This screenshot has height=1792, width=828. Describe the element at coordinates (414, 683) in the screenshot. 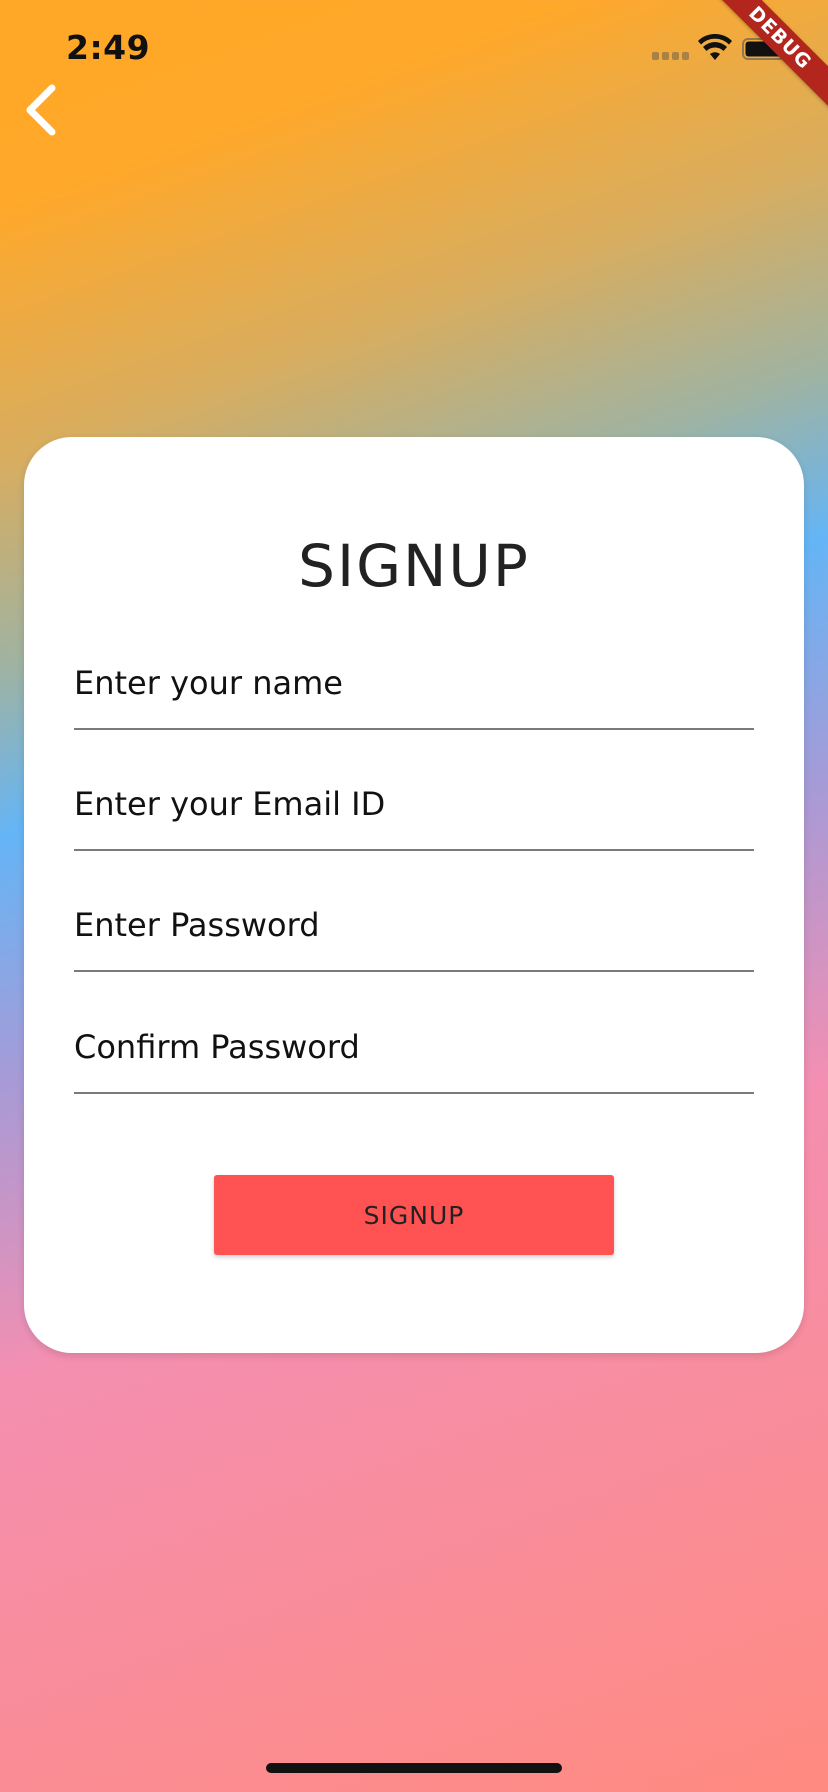

I see `name-input` at that location.